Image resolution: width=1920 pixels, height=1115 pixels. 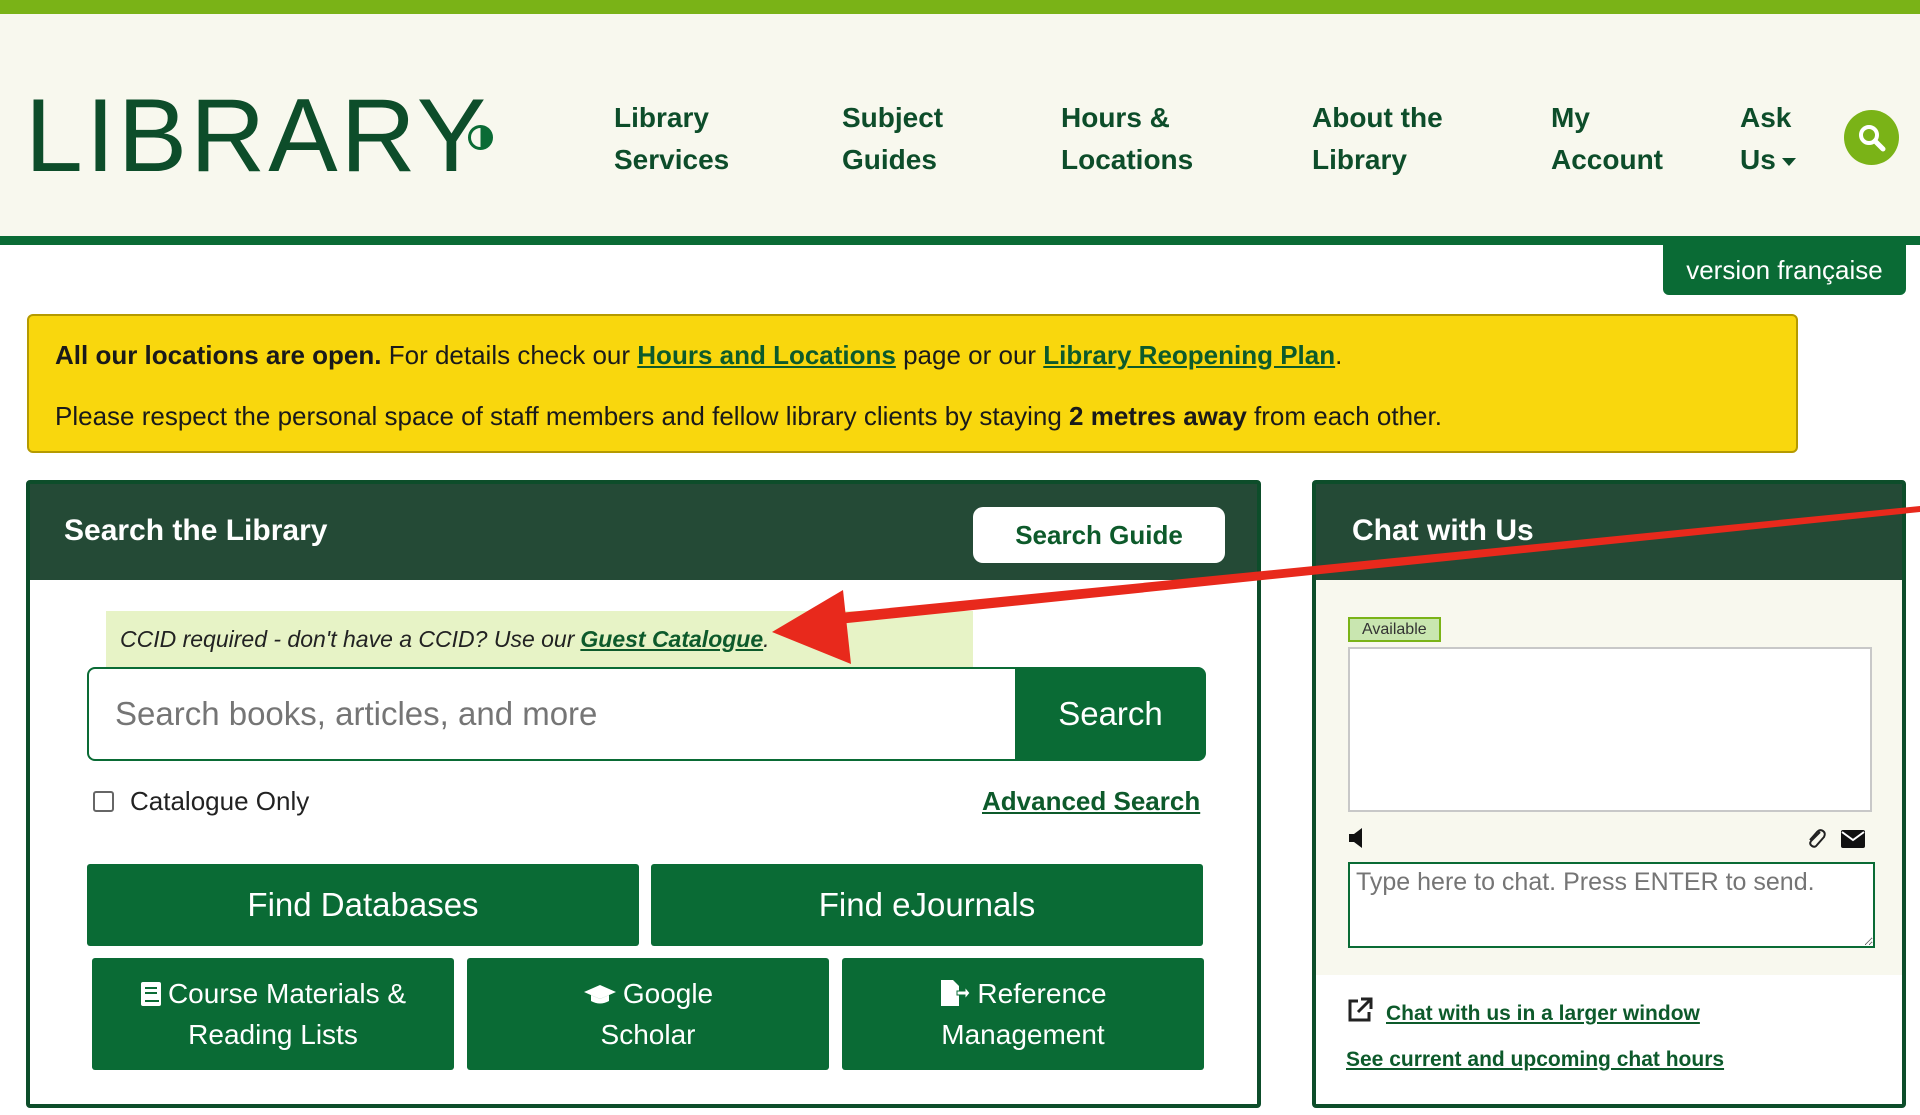 What do you see at coordinates (1394, 629) in the screenshot?
I see `chat-status-badge: Available` at bounding box center [1394, 629].